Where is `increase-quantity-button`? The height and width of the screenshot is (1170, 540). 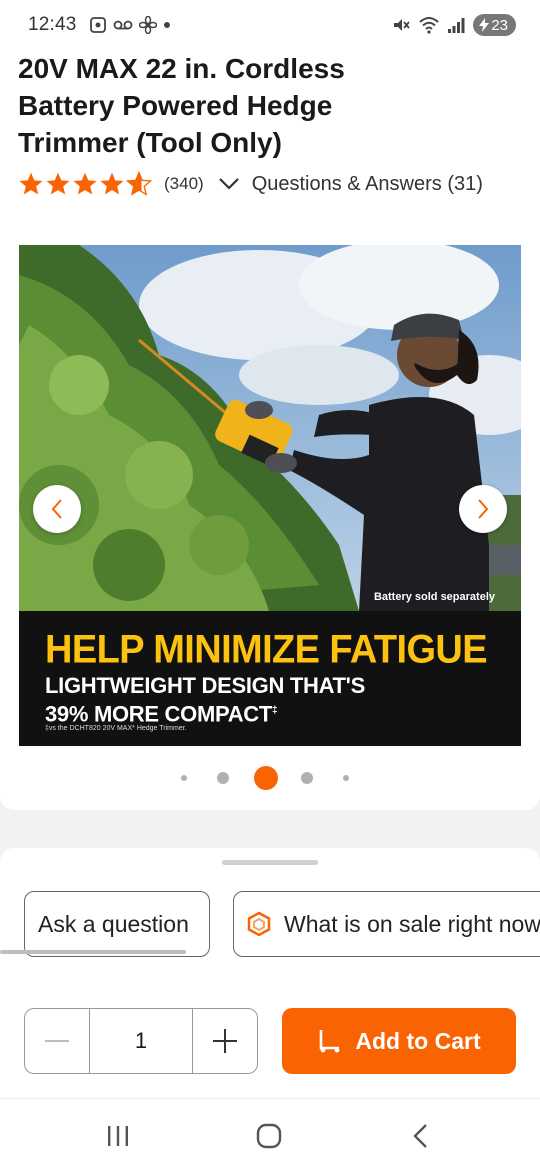
increase-quantity-button is located at coordinates (225, 1041).